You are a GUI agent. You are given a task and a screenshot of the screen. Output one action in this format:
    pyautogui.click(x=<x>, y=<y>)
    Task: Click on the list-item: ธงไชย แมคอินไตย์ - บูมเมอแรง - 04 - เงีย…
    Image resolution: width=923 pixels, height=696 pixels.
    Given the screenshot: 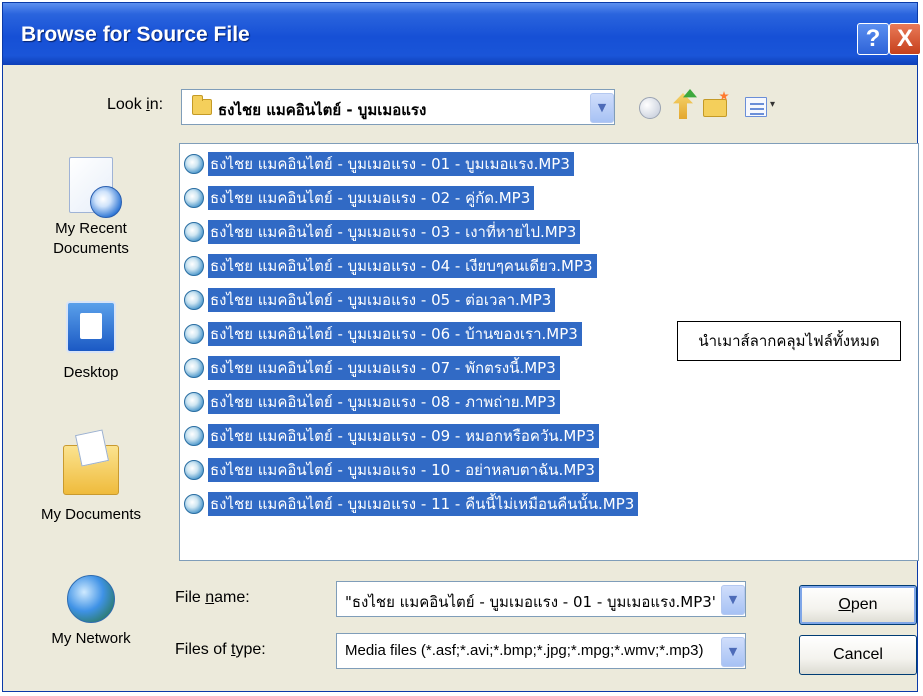 What is the action you would take?
    pyautogui.click(x=390, y=266)
    